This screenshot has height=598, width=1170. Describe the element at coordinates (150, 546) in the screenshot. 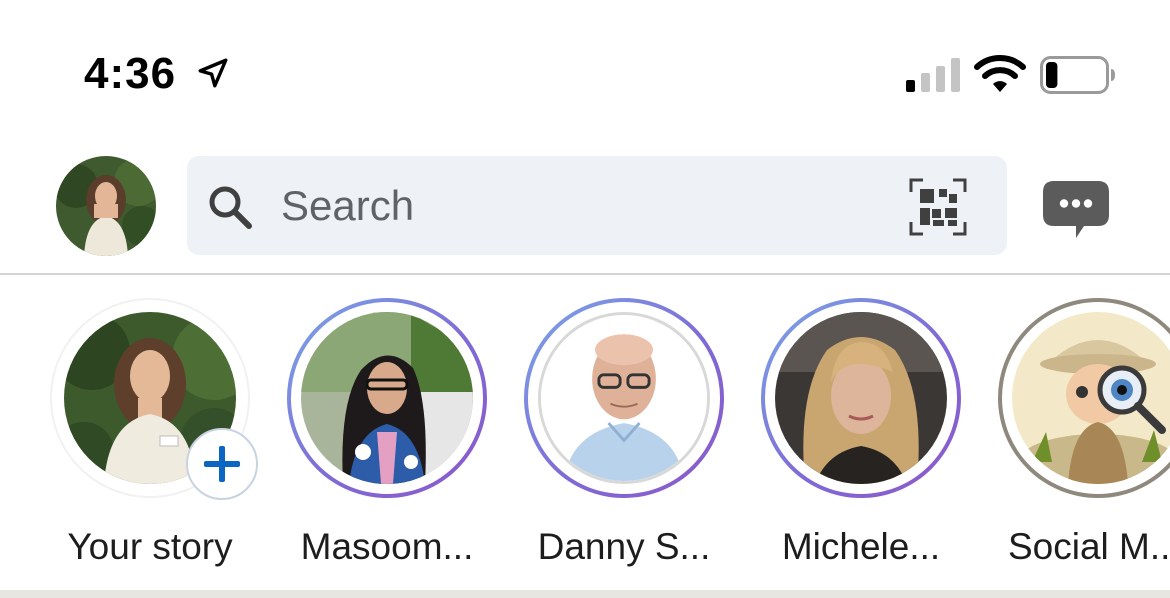

I see `story-label: Your story` at that location.